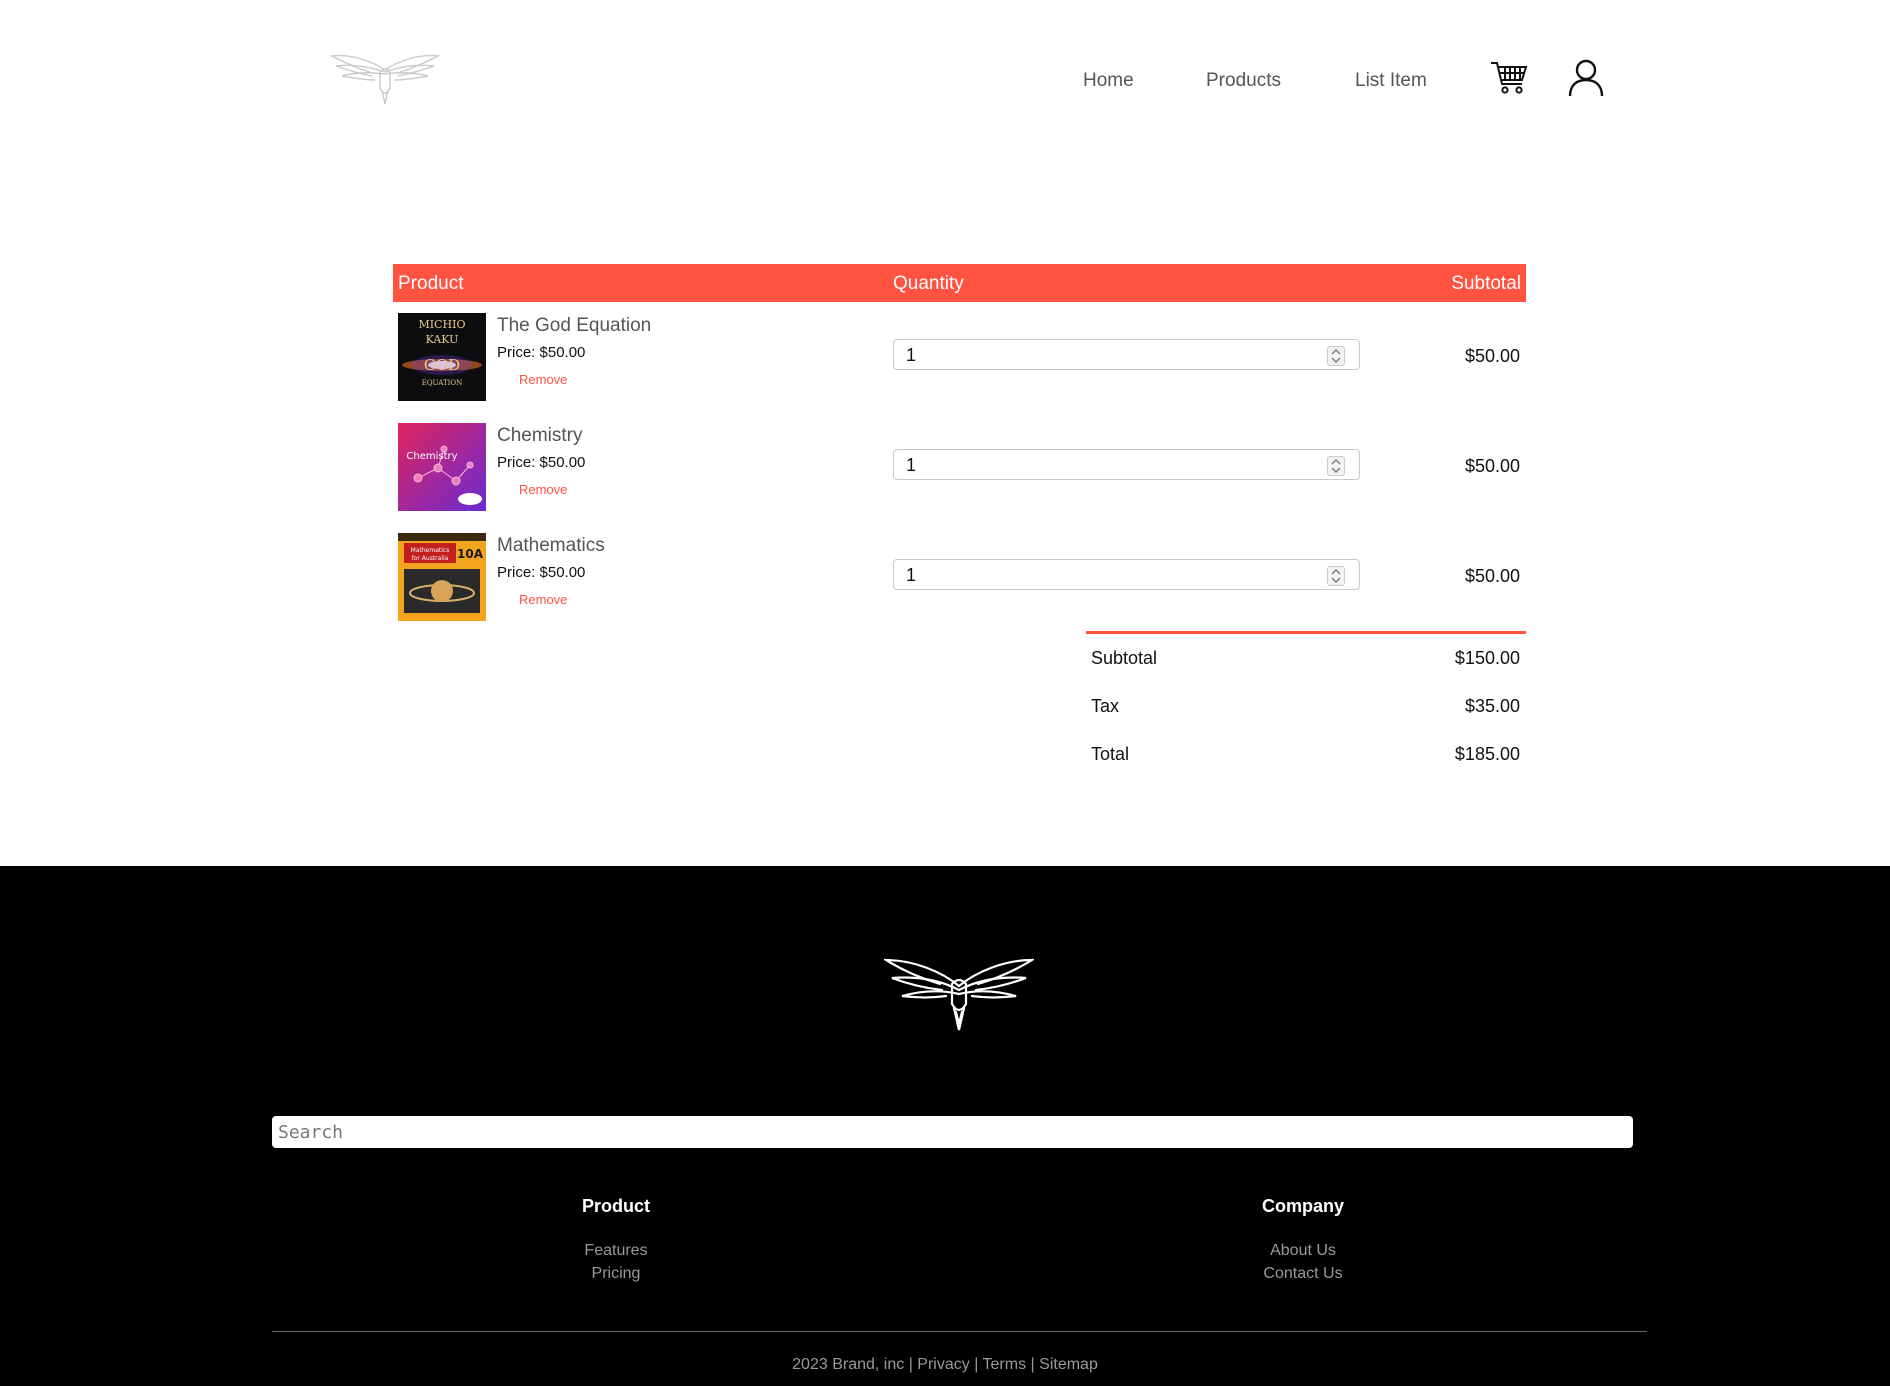  What do you see at coordinates (551, 546) in the screenshot?
I see `product-name: Mathematics` at bounding box center [551, 546].